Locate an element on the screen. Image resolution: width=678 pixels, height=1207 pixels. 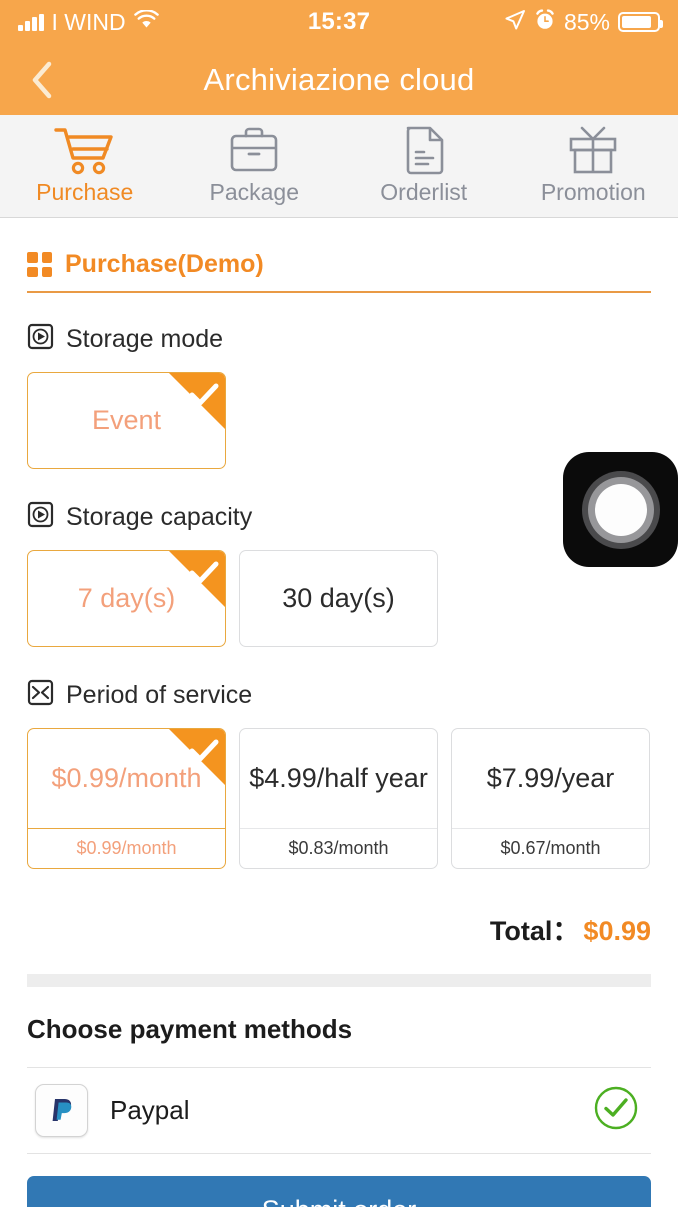
storage-capacity-options: 7 day(s) 30 day(s) is located at coordinates (339, 598).